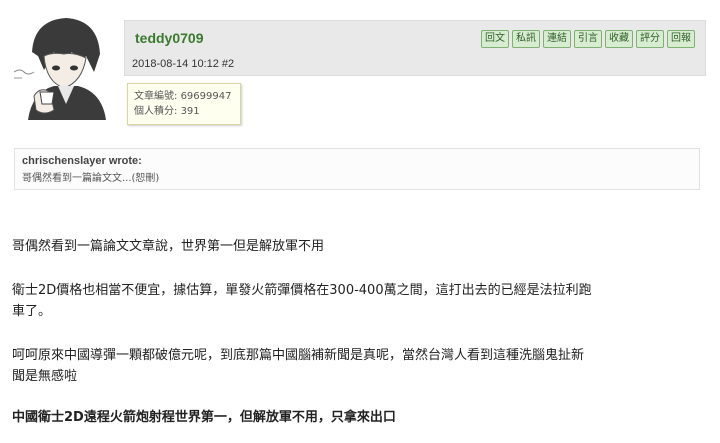  Describe the element at coordinates (91, 178) in the screenshot. I see `quote-text: 哥偶然看到一篇論文文...(恕刪)` at that location.